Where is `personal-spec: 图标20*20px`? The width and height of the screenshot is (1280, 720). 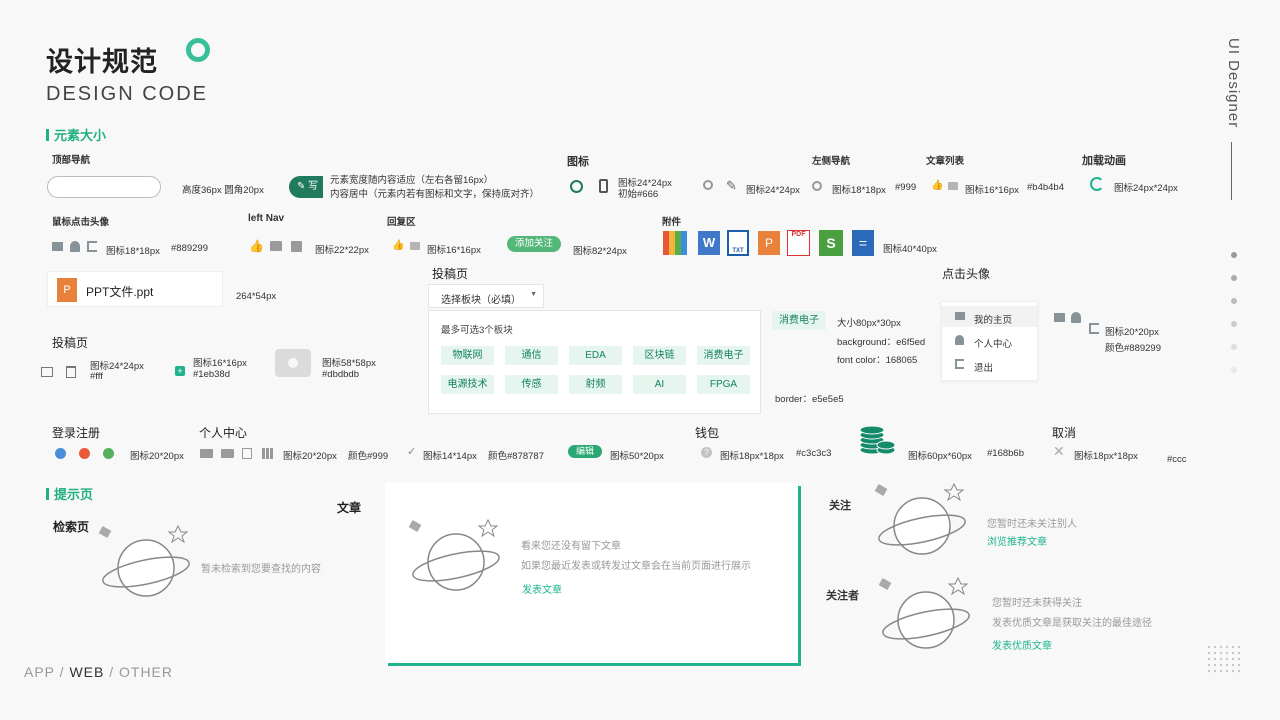 personal-spec: 图标20*20px is located at coordinates (310, 456).